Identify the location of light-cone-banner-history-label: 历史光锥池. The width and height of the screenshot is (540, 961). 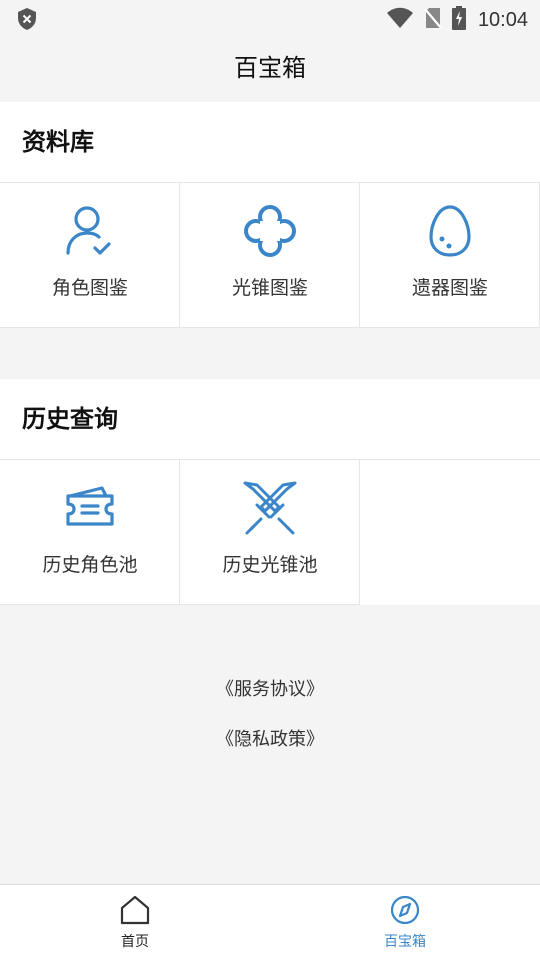
(270, 565).